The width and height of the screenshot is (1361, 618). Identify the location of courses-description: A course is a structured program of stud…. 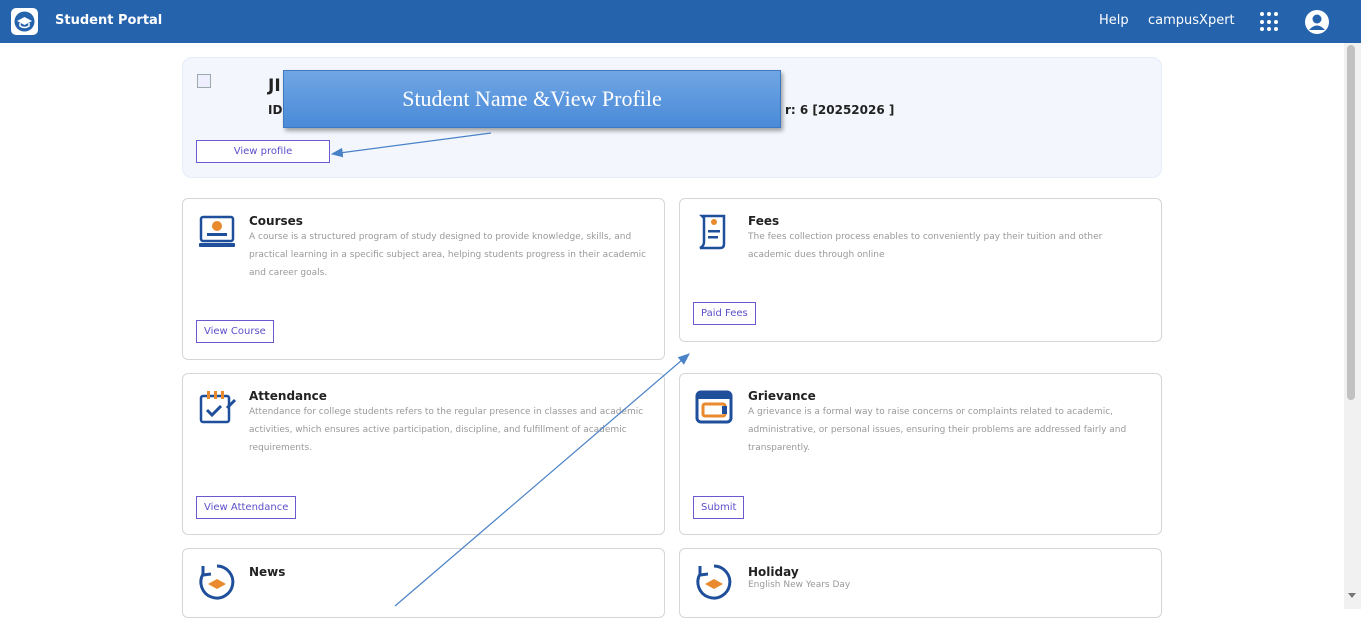
(448, 255).